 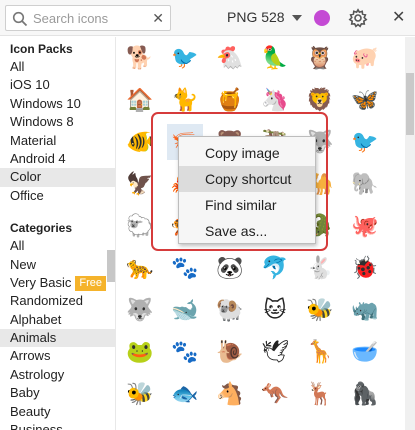 I want to click on bird-flying-icon: 🕊, so click(x=275, y=352).